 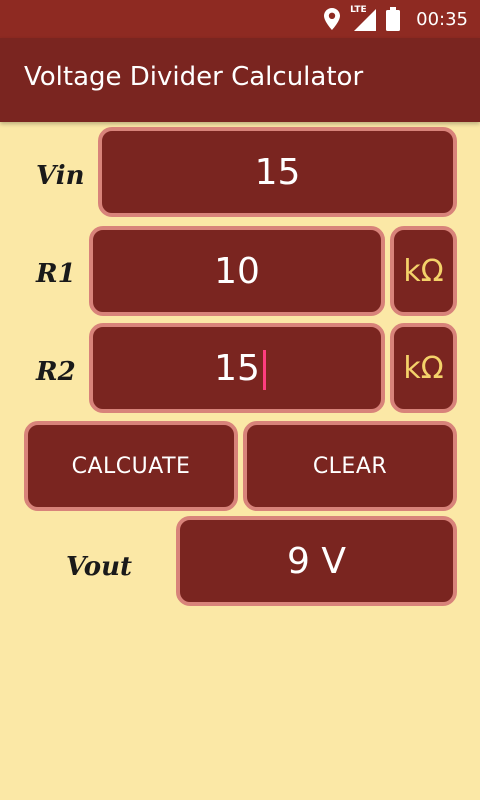 I want to click on status-time: 00:35, so click(x=442, y=19).